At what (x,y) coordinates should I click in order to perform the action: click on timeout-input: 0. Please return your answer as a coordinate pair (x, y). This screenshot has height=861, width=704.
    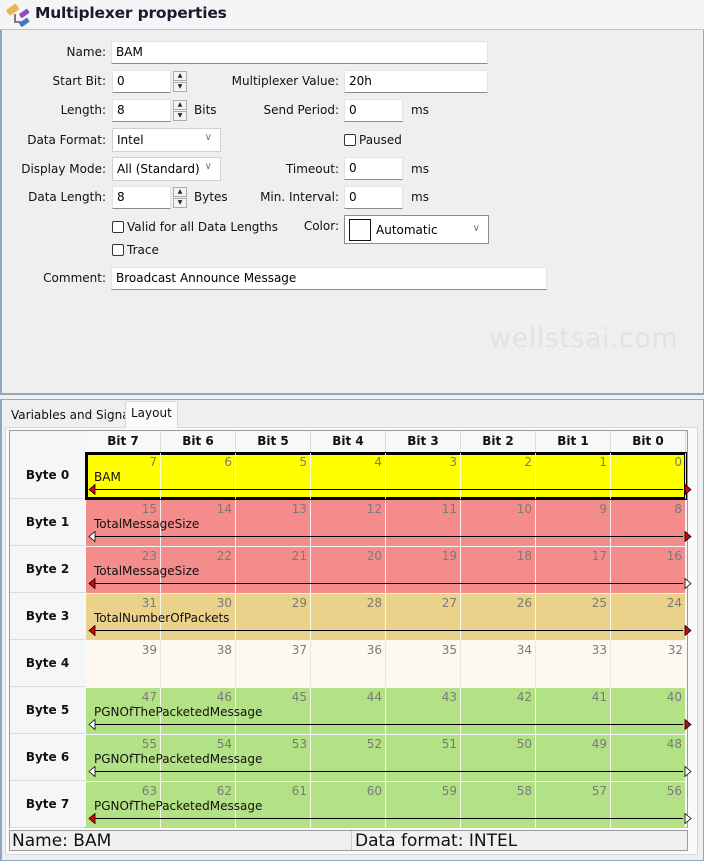
    Looking at the image, I should click on (373, 168).